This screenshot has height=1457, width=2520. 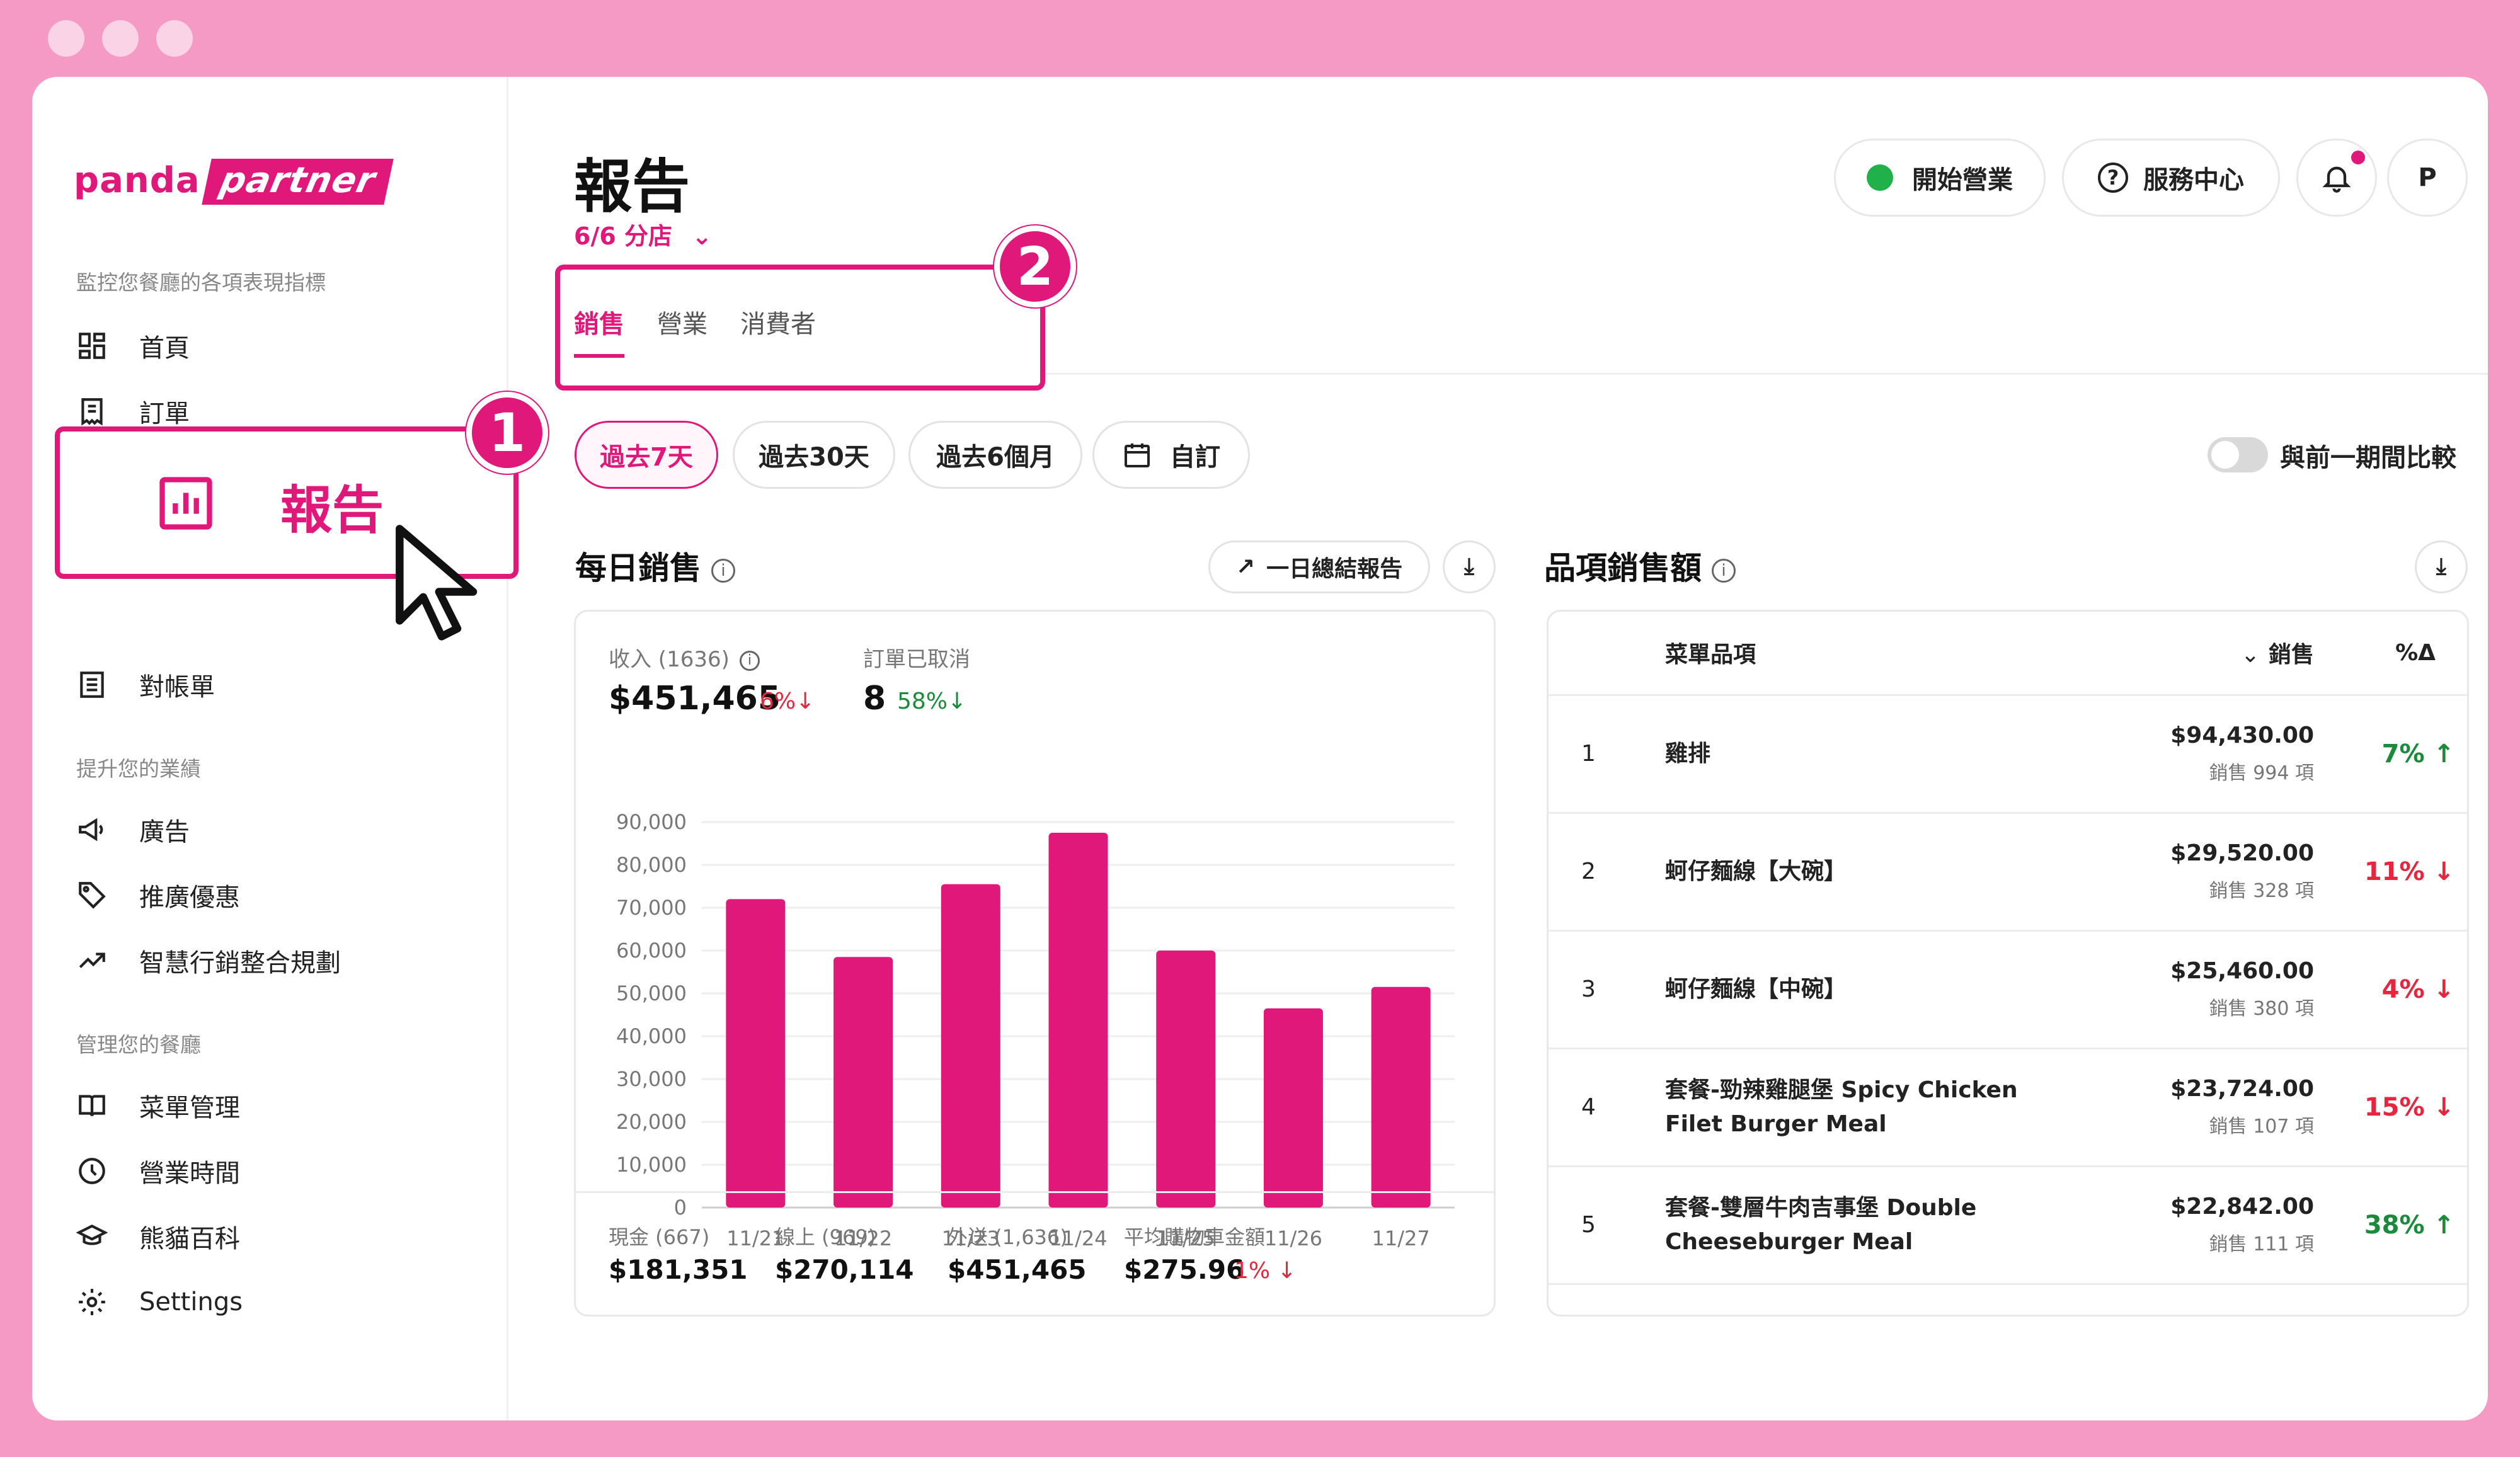 I want to click on items-download-button: ⤓, so click(x=2441, y=566).